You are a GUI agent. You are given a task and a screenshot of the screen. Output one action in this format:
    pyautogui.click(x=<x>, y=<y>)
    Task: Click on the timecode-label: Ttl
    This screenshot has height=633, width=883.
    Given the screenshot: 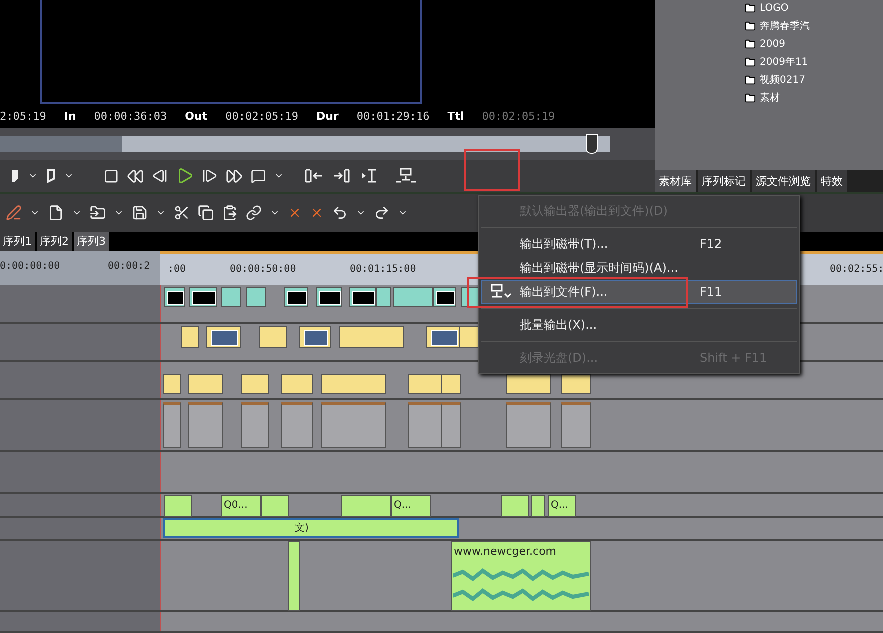 What is the action you would take?
    pyautogui.click(x=456, y=116)
    